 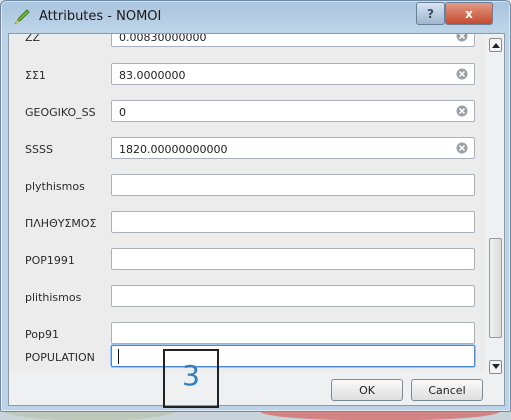 I want to click on field-row-ssss: SSSS 1820.00000000000, so click(x=247, y=149).